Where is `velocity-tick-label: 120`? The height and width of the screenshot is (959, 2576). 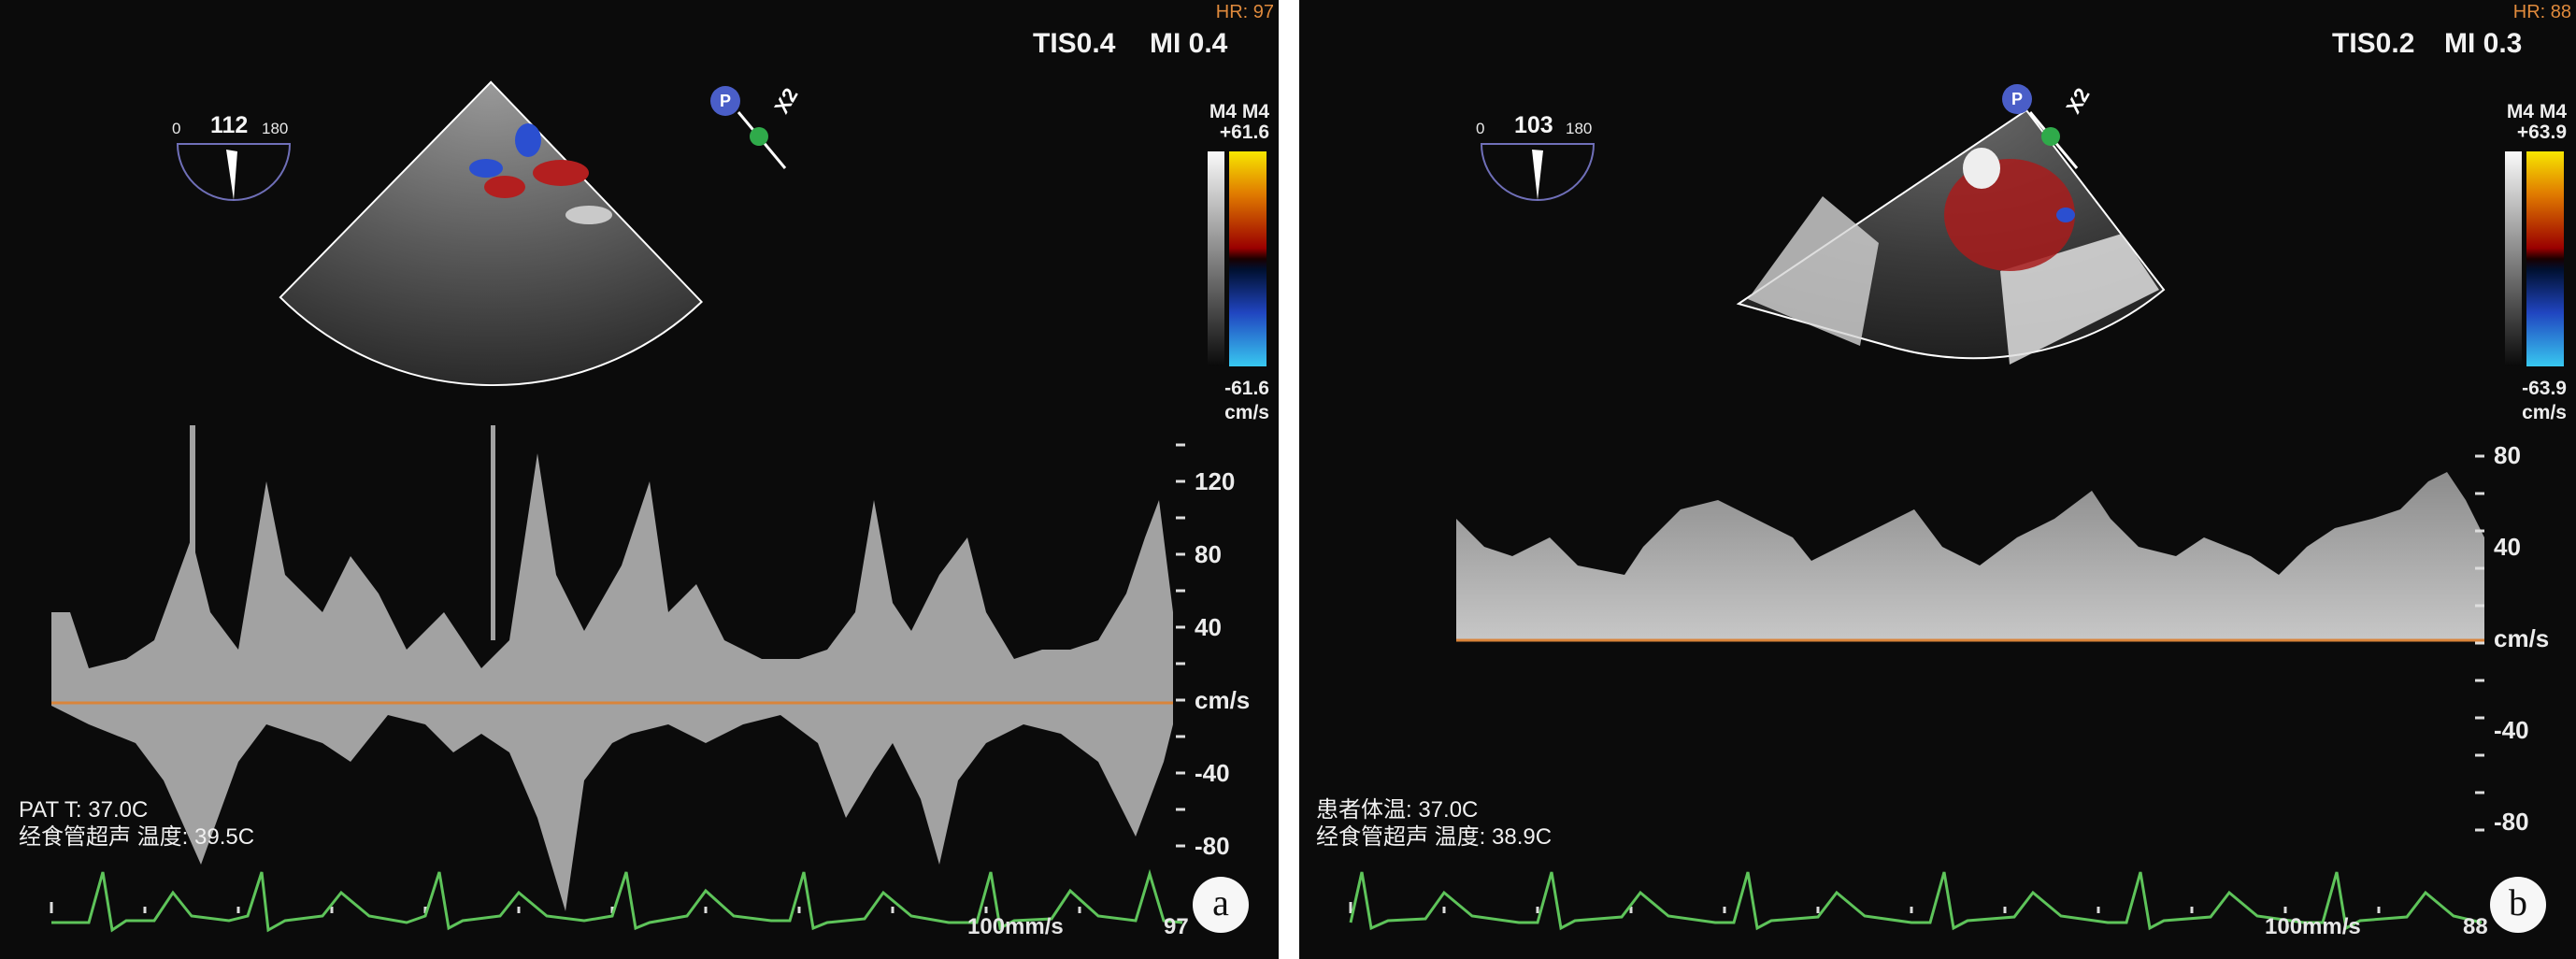
velocity-tick-label: 120 is located at coordinates (1215, 481).